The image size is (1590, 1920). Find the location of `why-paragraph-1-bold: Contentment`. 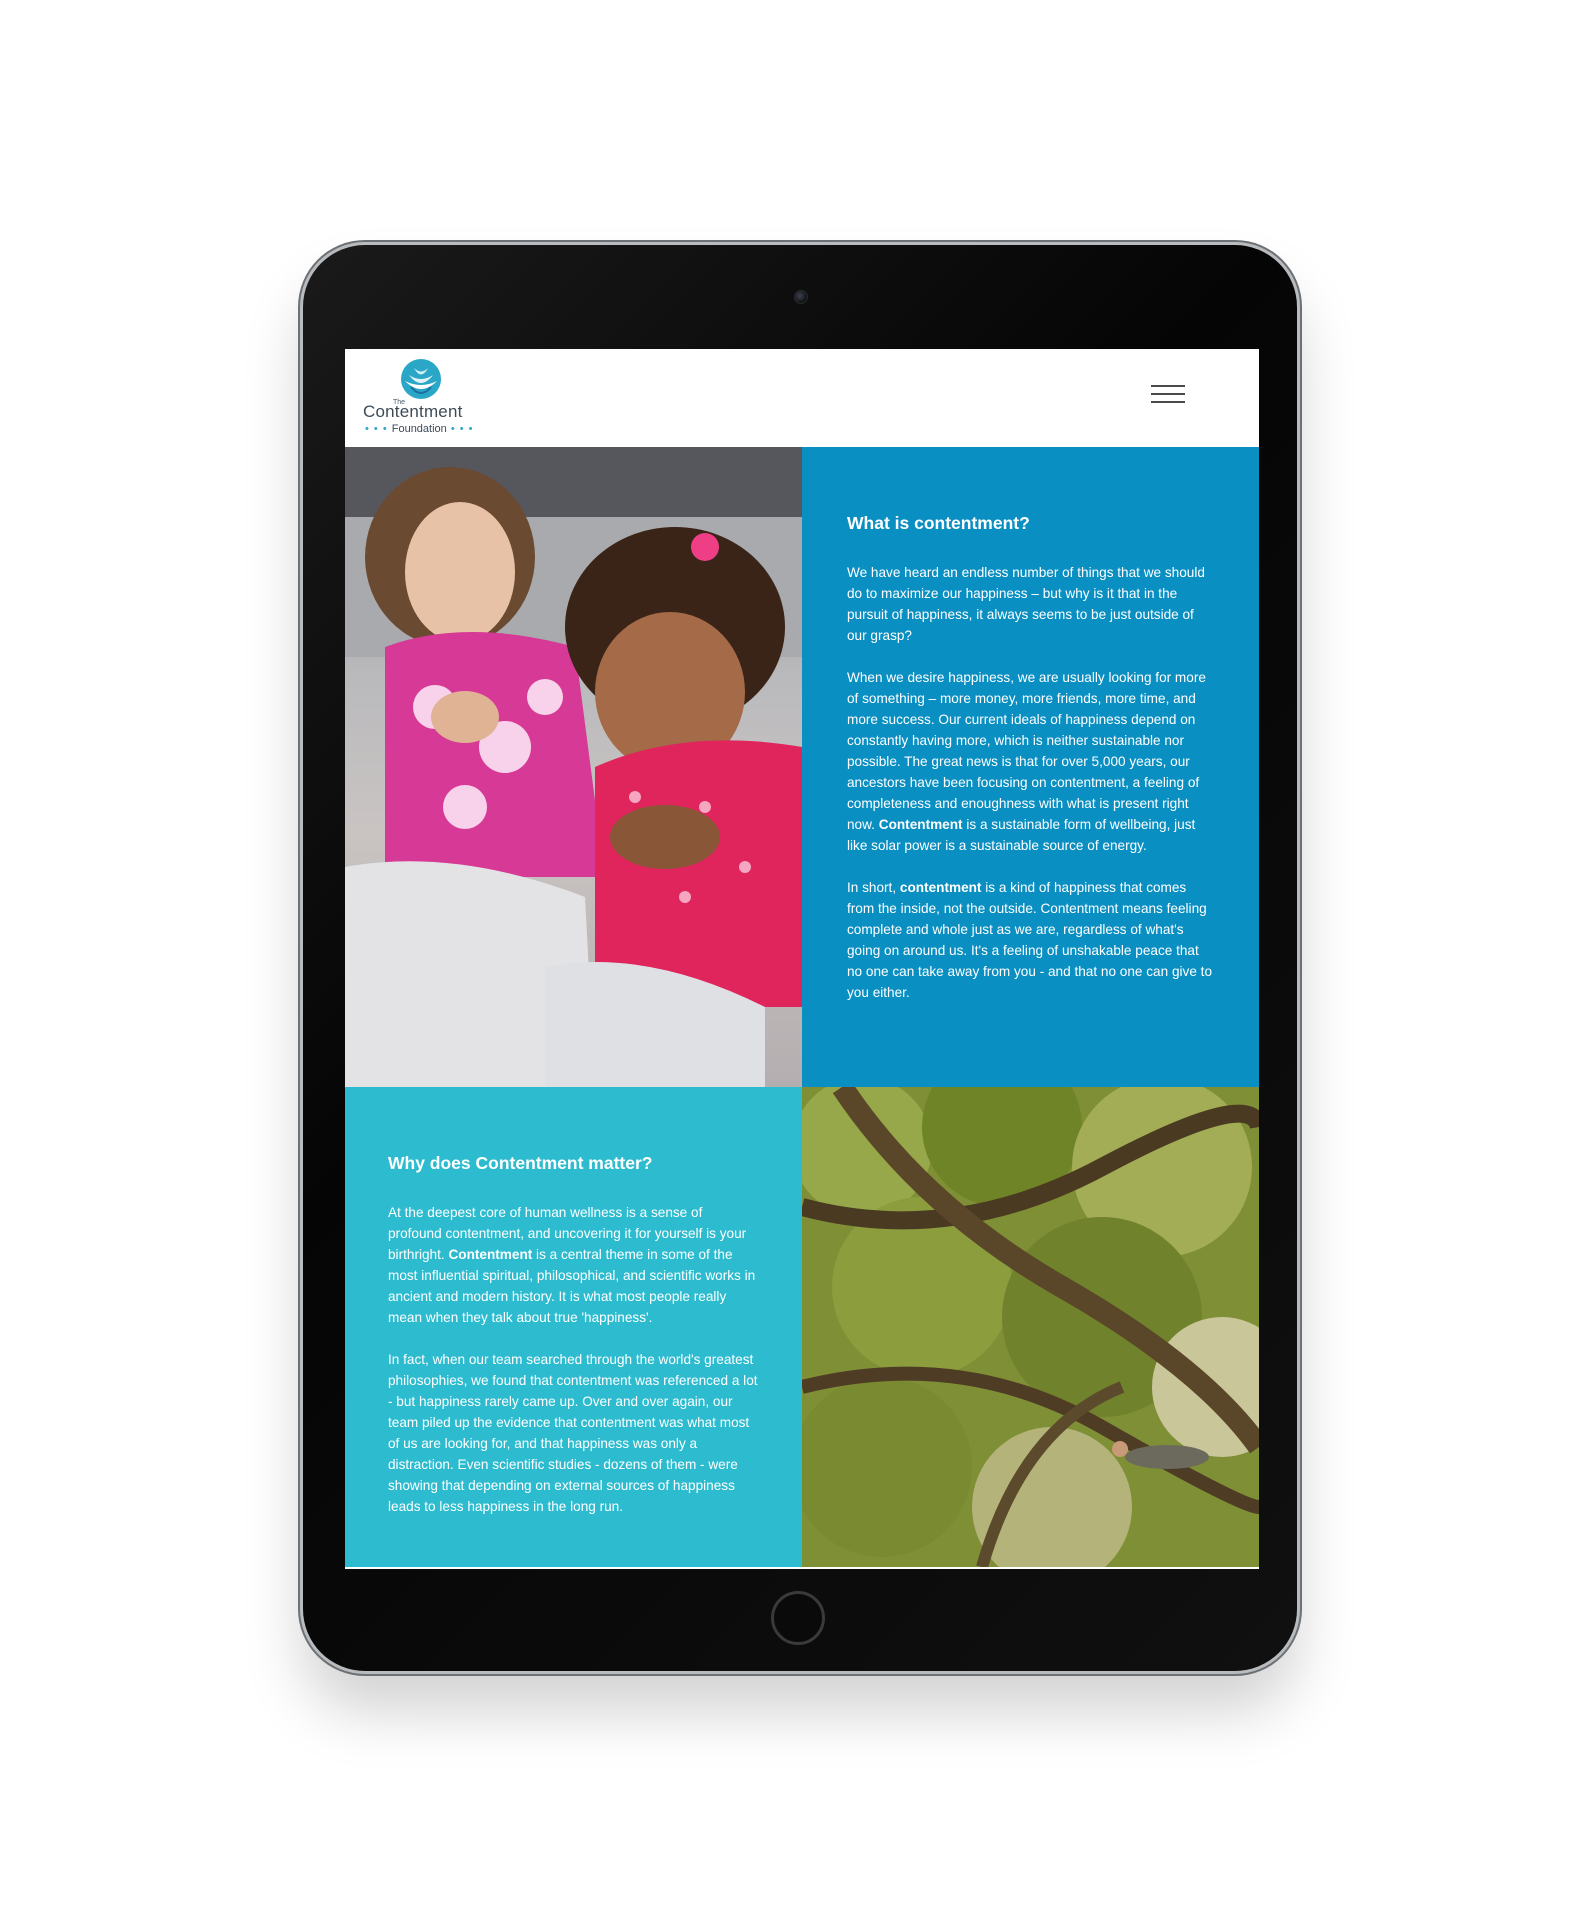

why-paragraph-1-bold: Contentment is located at coordinates (490, 1254).